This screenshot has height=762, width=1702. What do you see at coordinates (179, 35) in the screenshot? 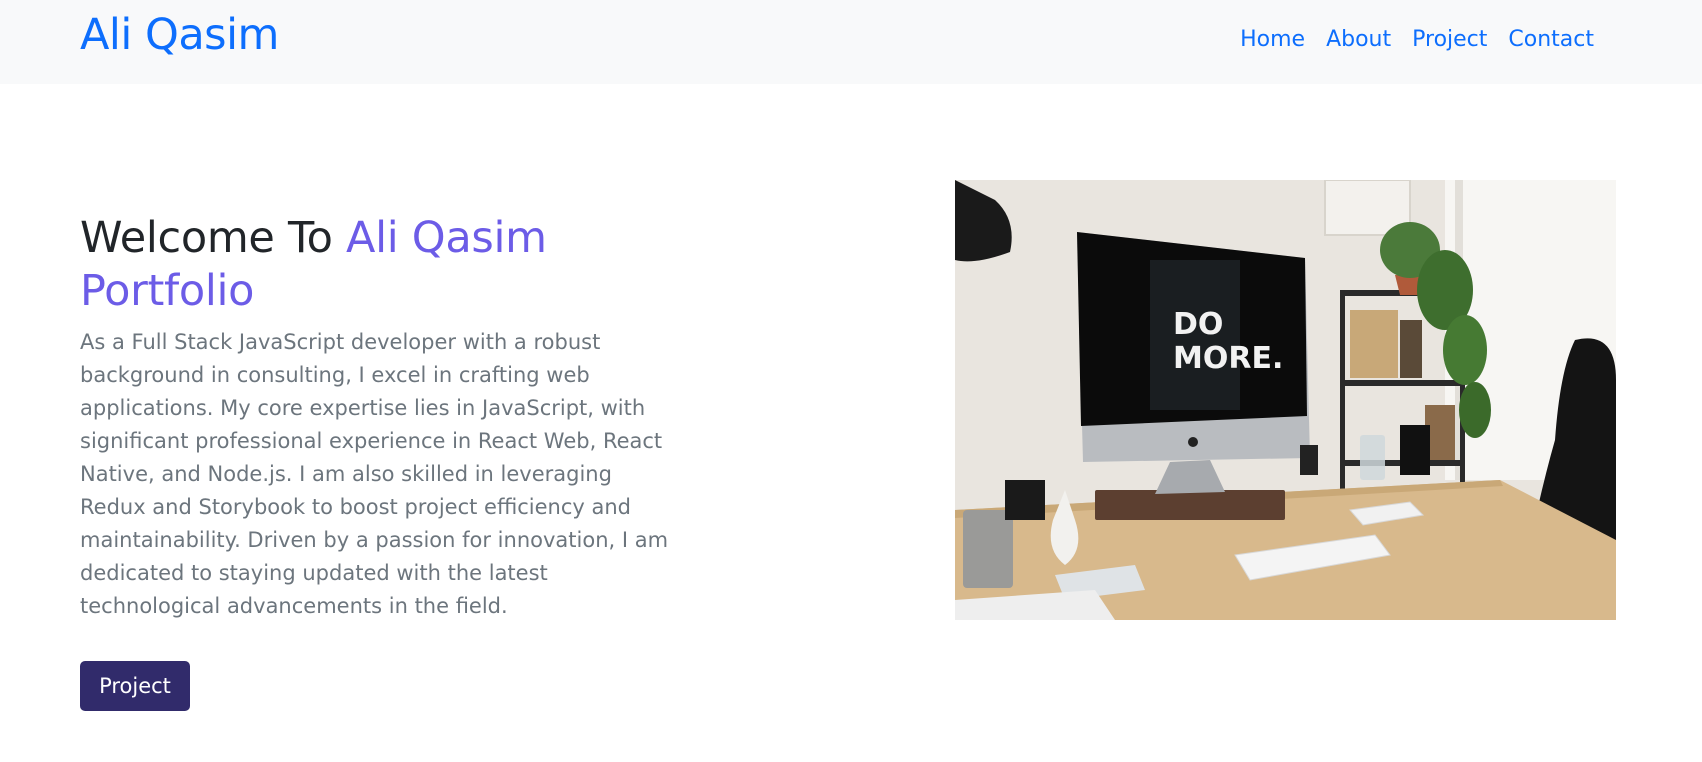
I see `brand-link: Ali Qasim` at bounding box center [179, 35].